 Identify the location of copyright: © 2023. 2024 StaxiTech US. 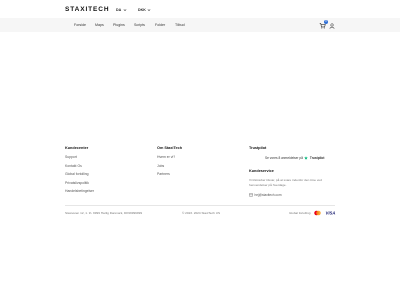
(201, 213).